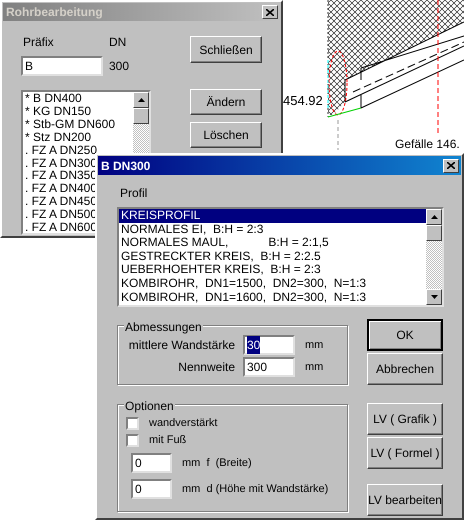  I want to click on dn-label: DN, so click(117, 42).